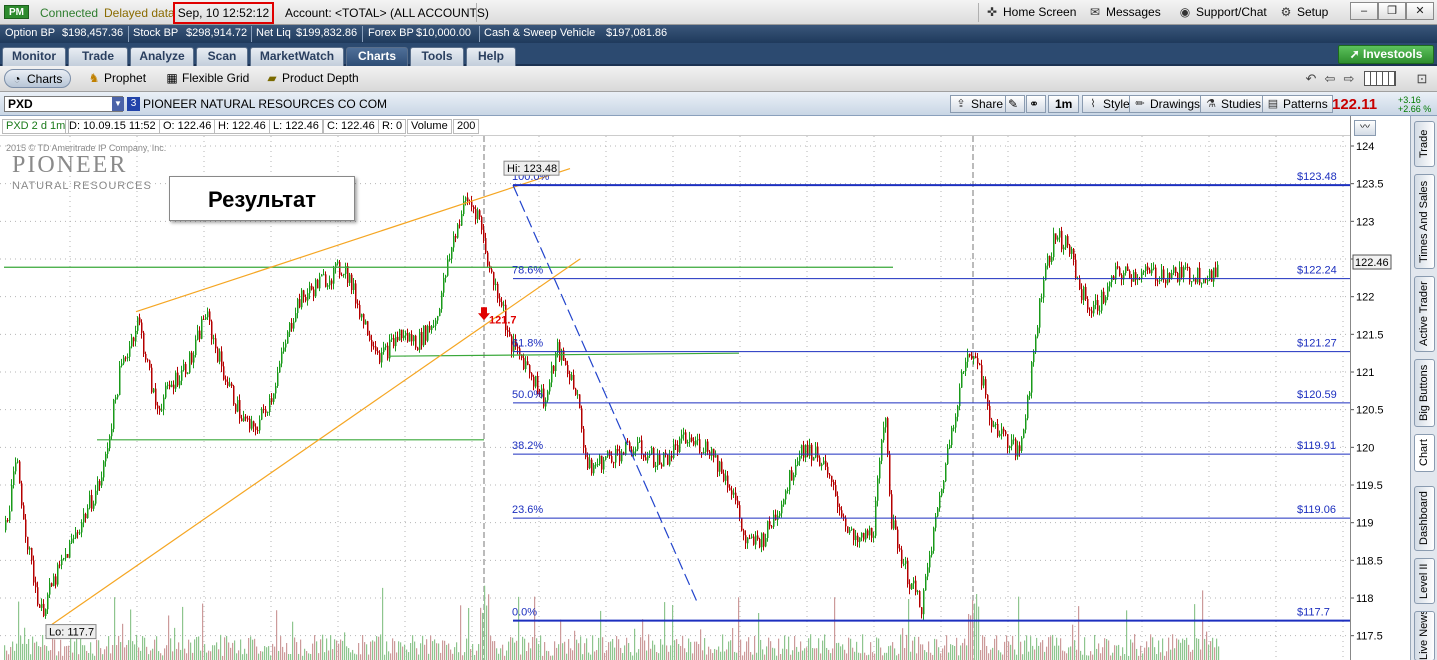 Image resolution: width=1437 pixels, height=660 pixels. What do you see at coordinates (1167, 104) in the screenshot?
I see `drawings-button: ✏ Drawings` at bounding box center [1167, 104].